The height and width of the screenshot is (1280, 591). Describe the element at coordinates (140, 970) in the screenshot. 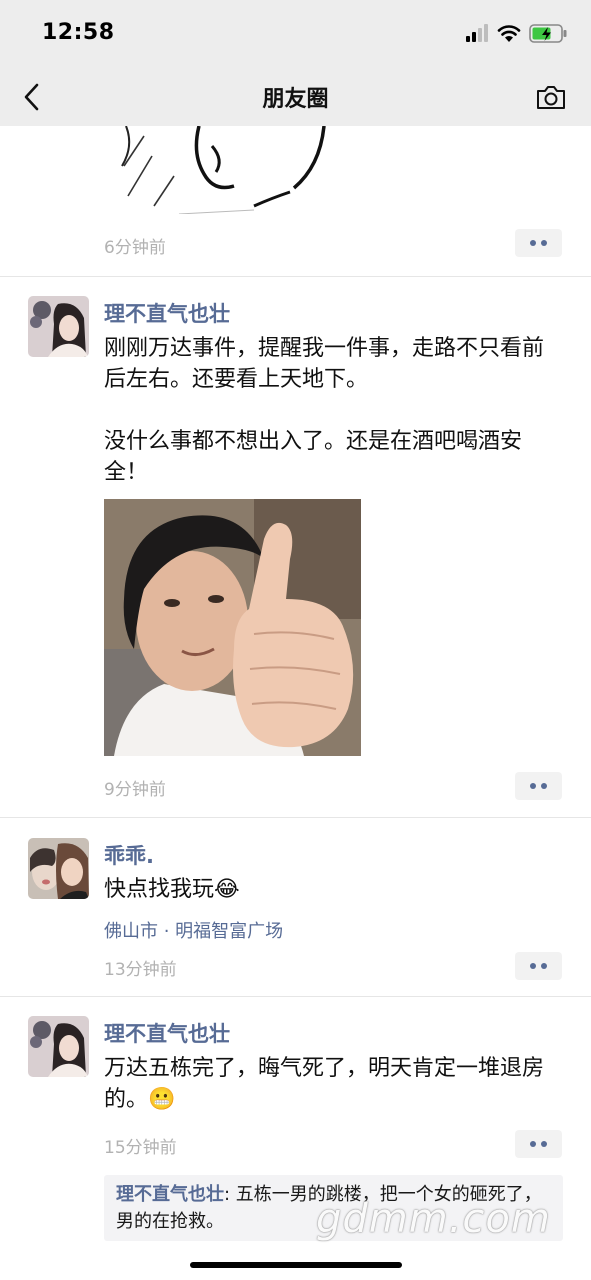

I see `post-time: 13分钟前` at that location.